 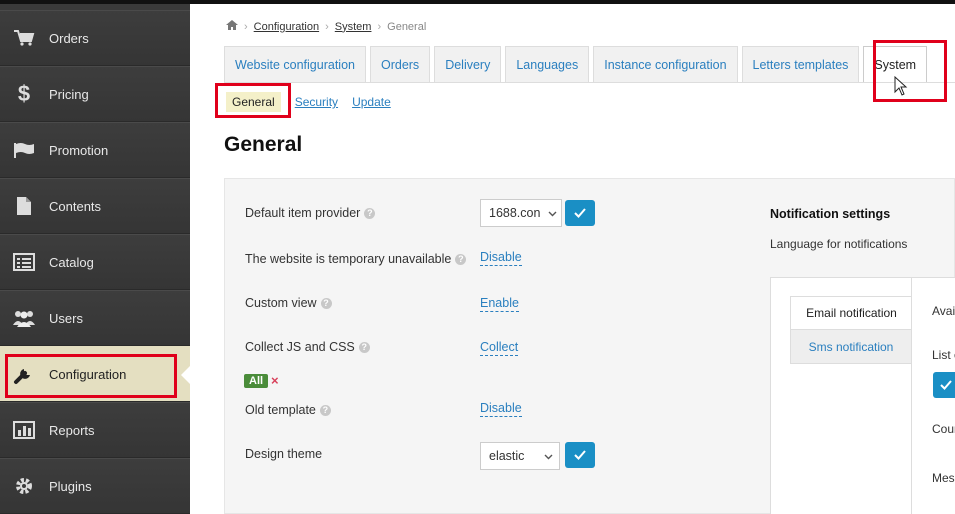 What do you see at coordinates (95, 318) in the screenshot?
I see `sidebar-item-users: Users` at bounding box center [95, 318].